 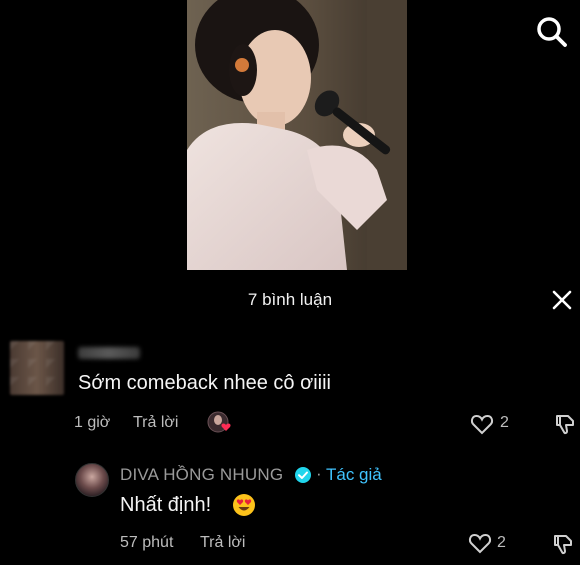 What do you see at coordinates (147, 542) in the screenshot?
I see `comment-timestamp: 57 phút` at bounding box center [147, 542].